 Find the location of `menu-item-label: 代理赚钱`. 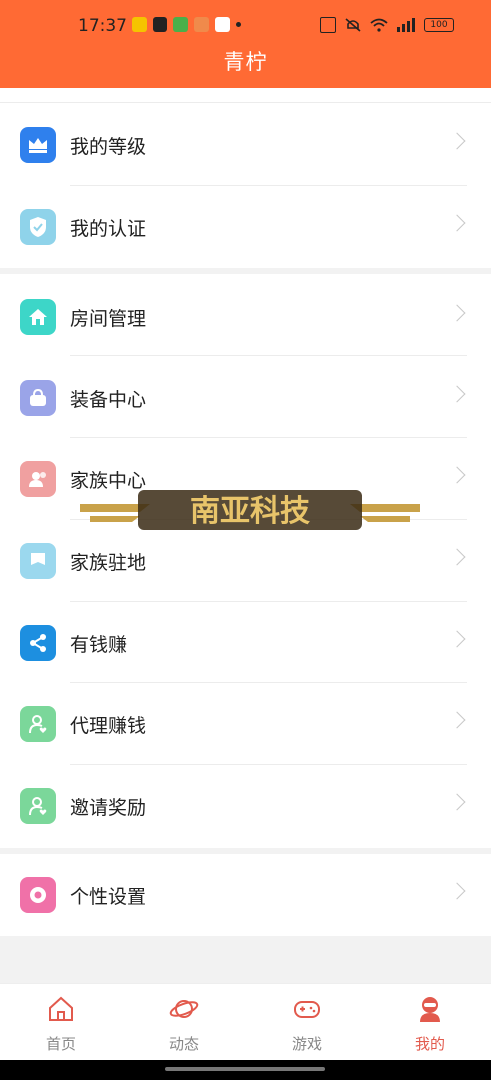

menu-item-label: 代理赚钱 is located at coordinates (108, 726).